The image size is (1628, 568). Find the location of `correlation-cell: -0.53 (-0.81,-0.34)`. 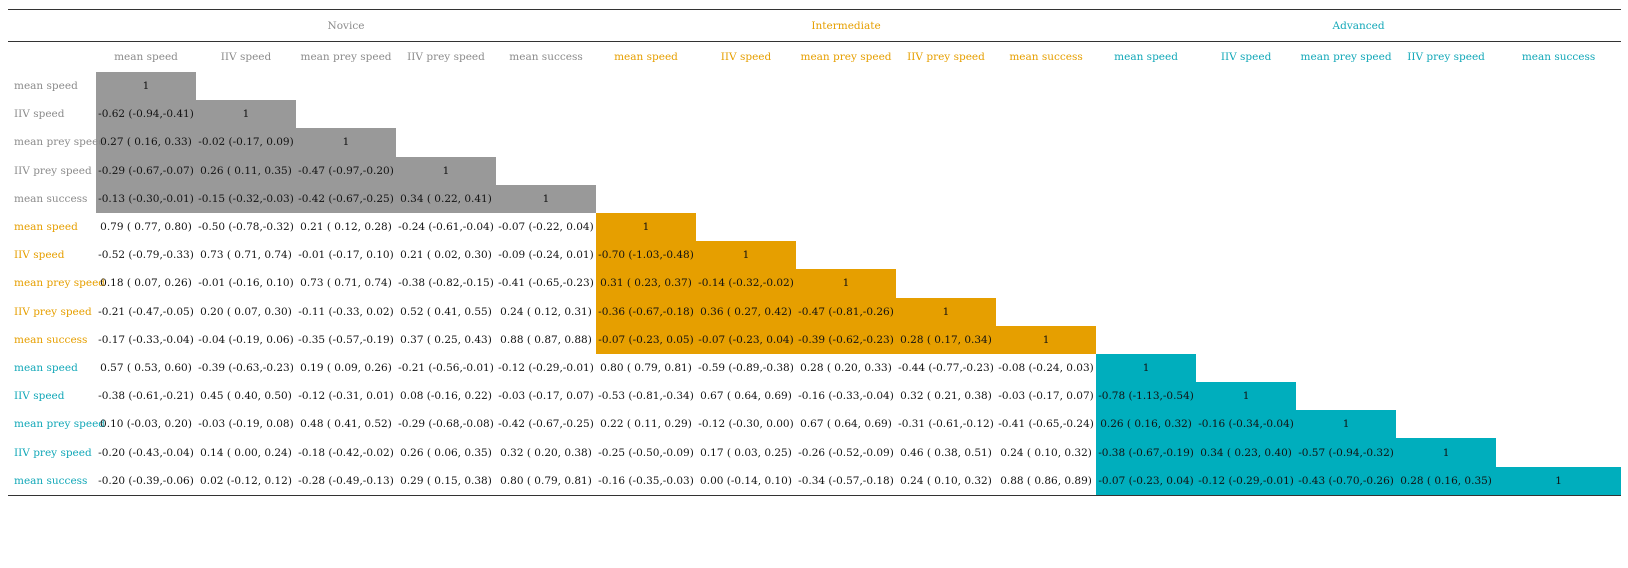

correlation-cell: -0.53 (-0.81,-0.34) is located at coordinates (646, 396).